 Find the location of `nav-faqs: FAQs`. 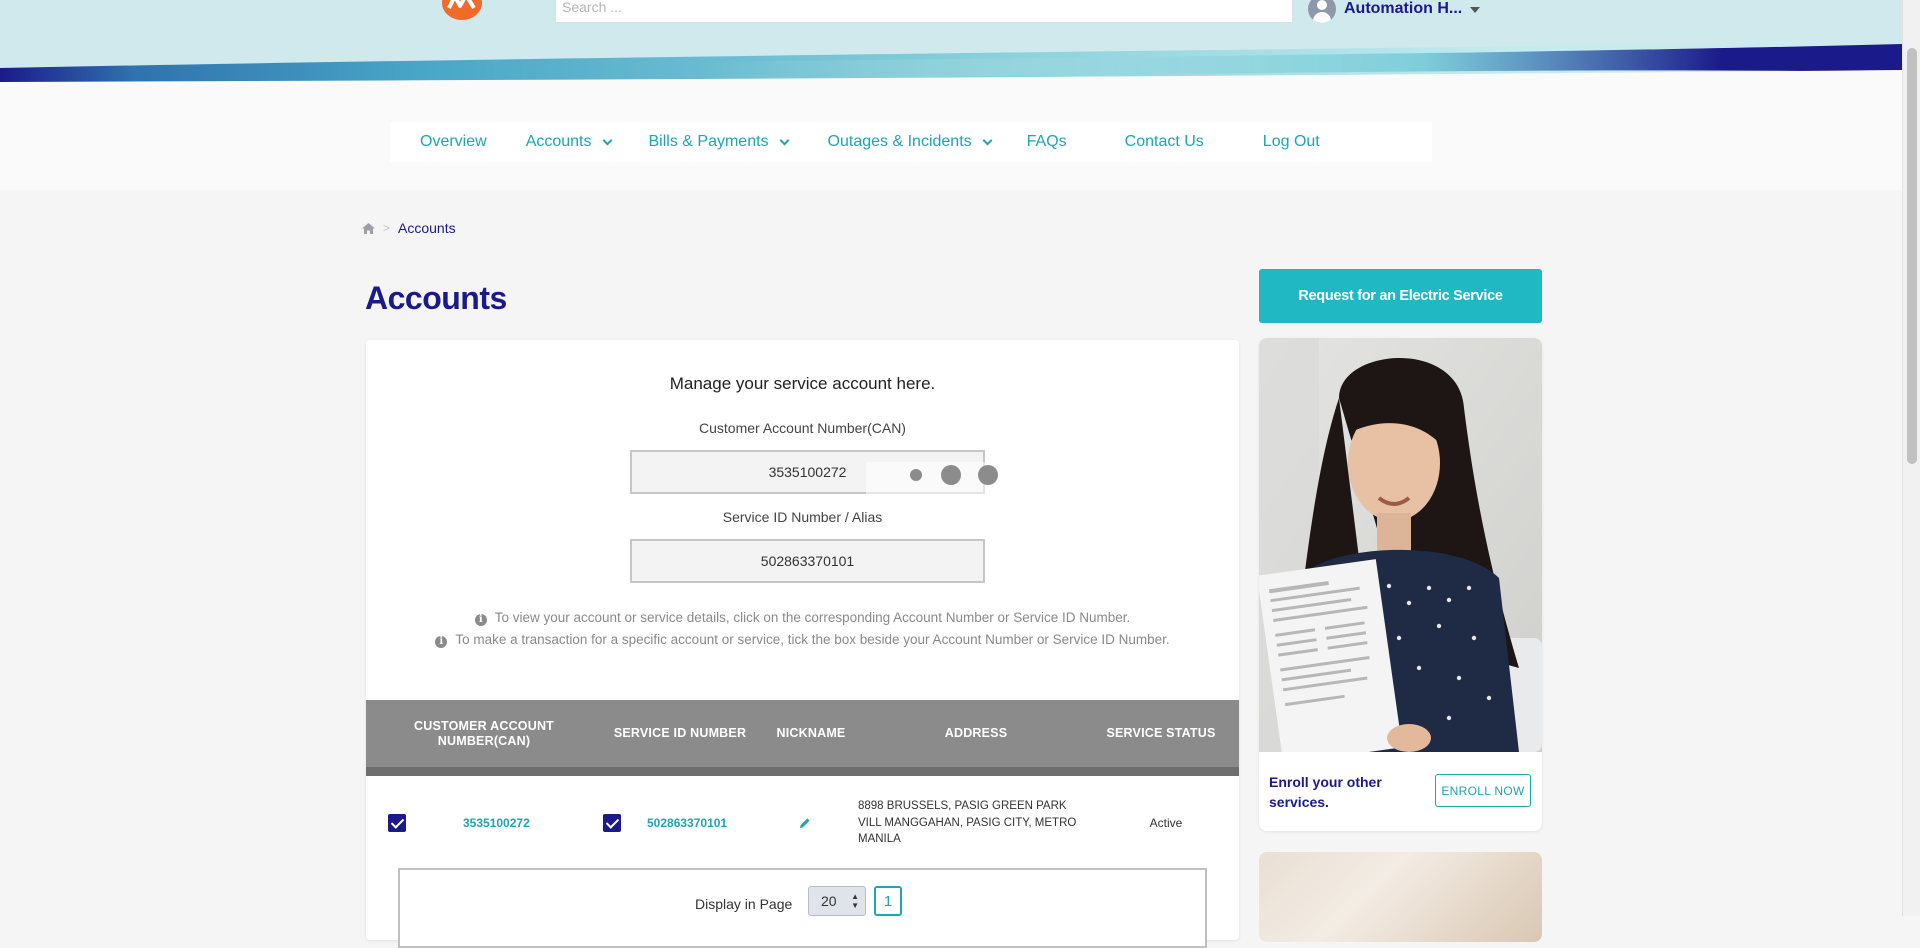

nav-faqs: FAQs is located at coordinates (1047, 142).